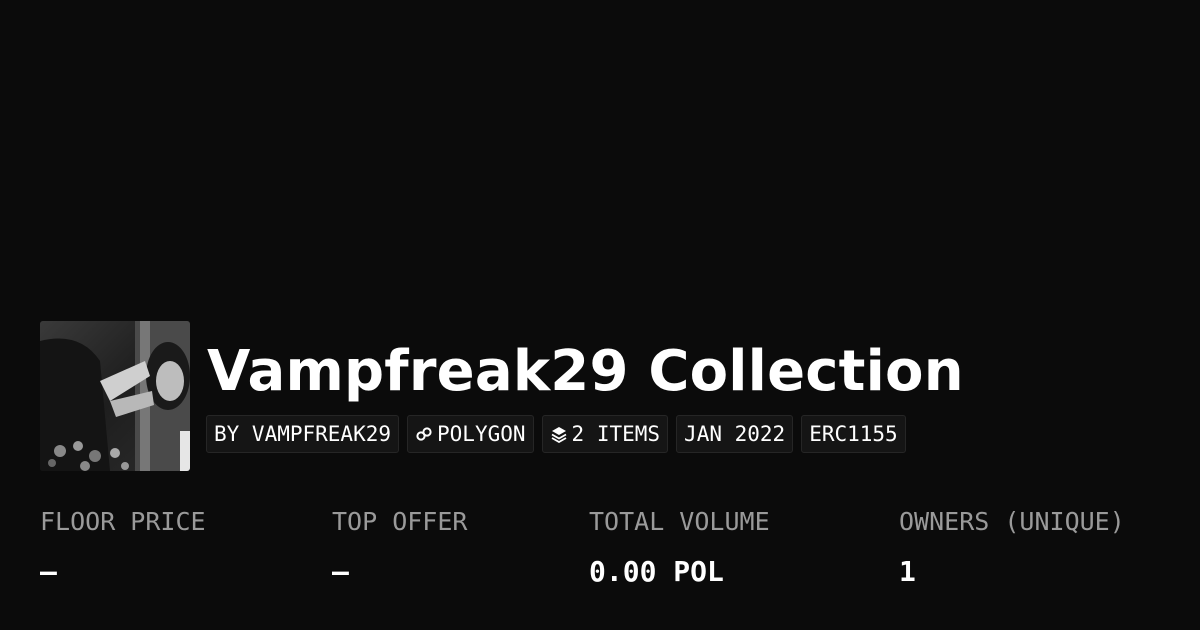 The width and height of the screenshot is (1200, 630). Describe the element at coordinates (656, 571) in the screenshot. I see `stat-value: 0.00 POL` at that location.